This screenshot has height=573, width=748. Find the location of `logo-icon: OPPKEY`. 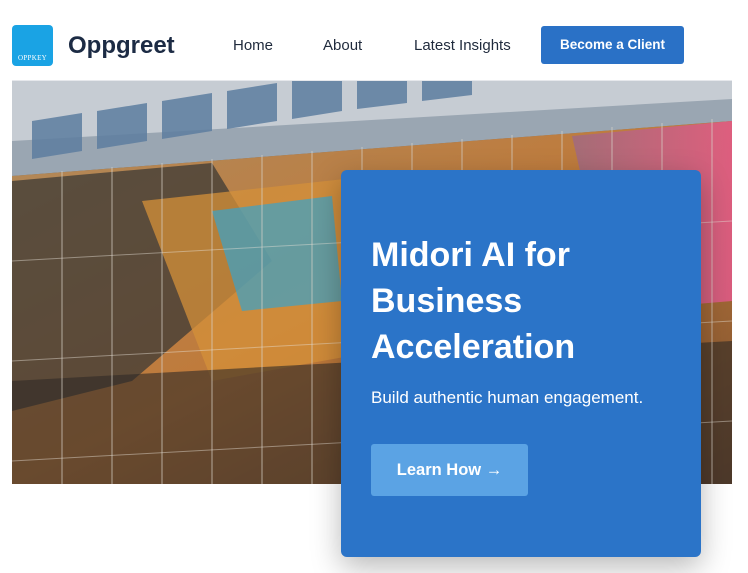

logo-icon: OPPKEY is located at coordinates (32, 45).